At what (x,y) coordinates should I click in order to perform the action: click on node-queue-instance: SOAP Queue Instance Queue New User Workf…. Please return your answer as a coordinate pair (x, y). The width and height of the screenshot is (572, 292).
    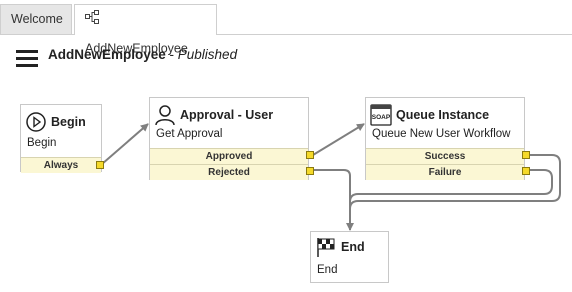
    Looking at the image, I should click on (447, 138).